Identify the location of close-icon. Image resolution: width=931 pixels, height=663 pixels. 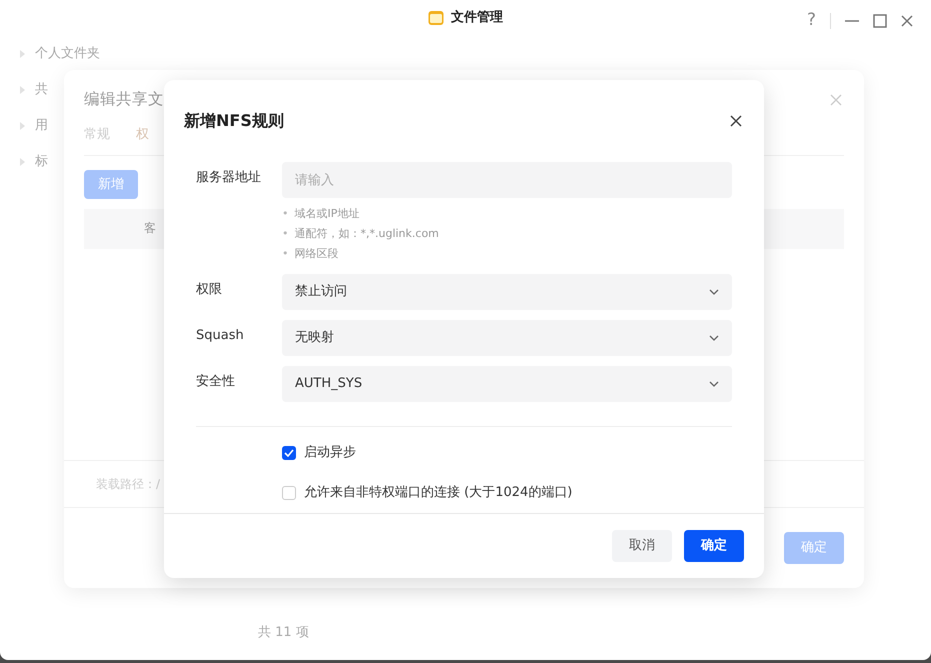
(907, 20).